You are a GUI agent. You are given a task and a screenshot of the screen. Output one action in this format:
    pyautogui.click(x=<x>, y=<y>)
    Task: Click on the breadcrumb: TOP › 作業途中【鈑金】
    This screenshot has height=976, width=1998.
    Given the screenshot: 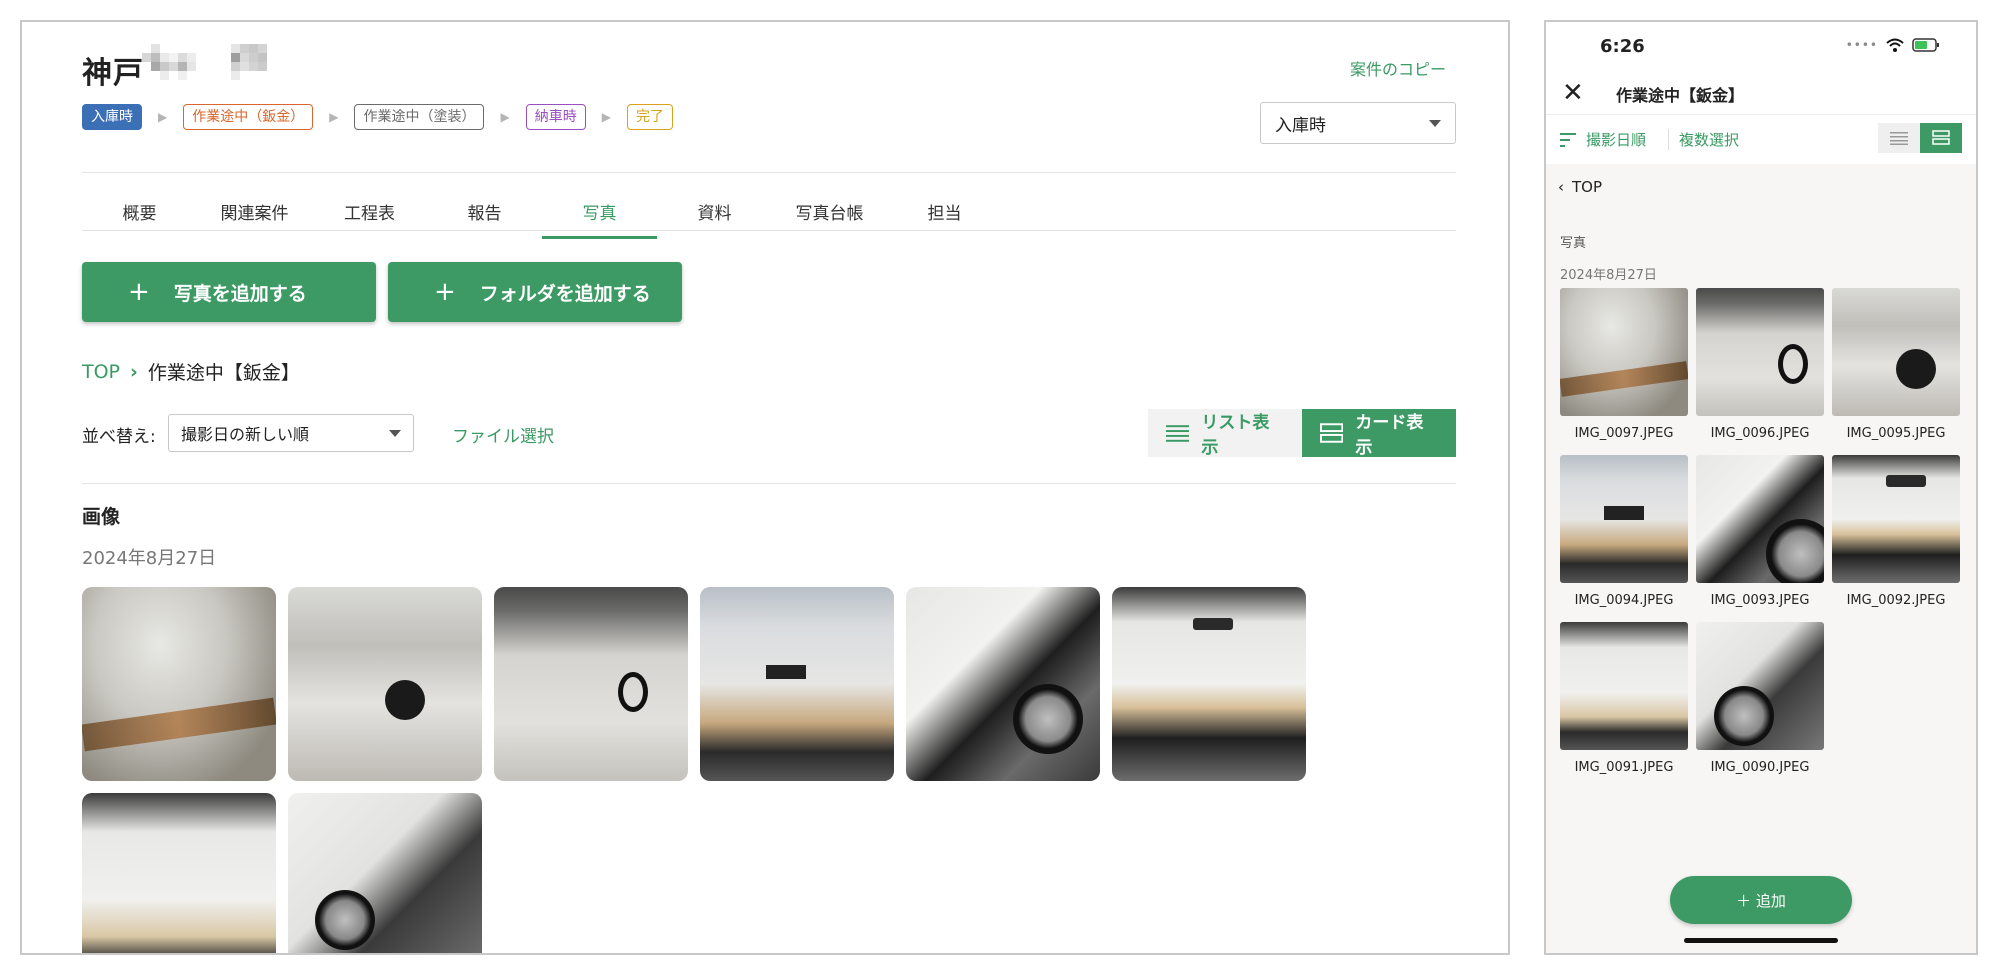 What is the action you would take?
    pyautogui.click(x=191, y=371)
    